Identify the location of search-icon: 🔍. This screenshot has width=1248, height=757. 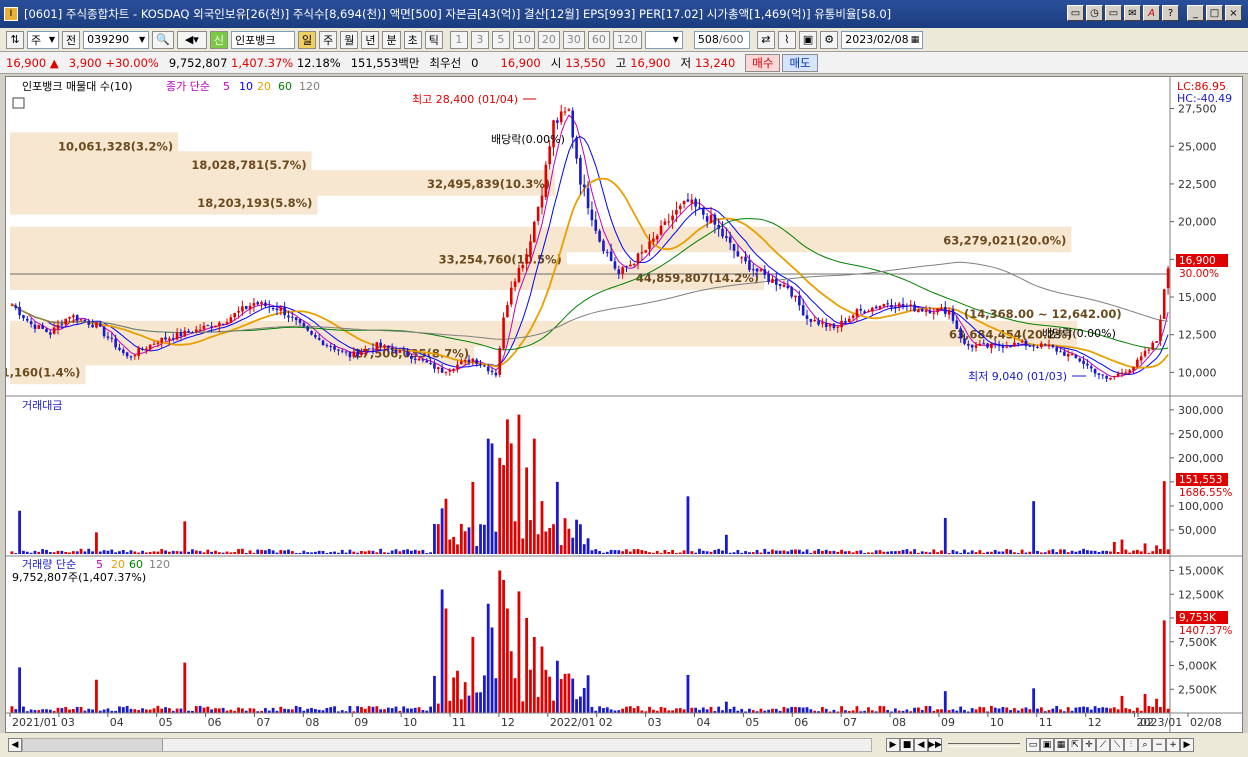
(163, 39).